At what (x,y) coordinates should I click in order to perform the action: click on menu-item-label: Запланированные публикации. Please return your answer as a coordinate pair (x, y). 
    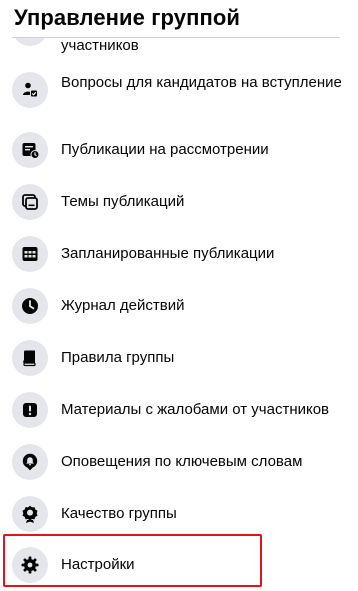
    Looking at the image, I should click on (168, 253).